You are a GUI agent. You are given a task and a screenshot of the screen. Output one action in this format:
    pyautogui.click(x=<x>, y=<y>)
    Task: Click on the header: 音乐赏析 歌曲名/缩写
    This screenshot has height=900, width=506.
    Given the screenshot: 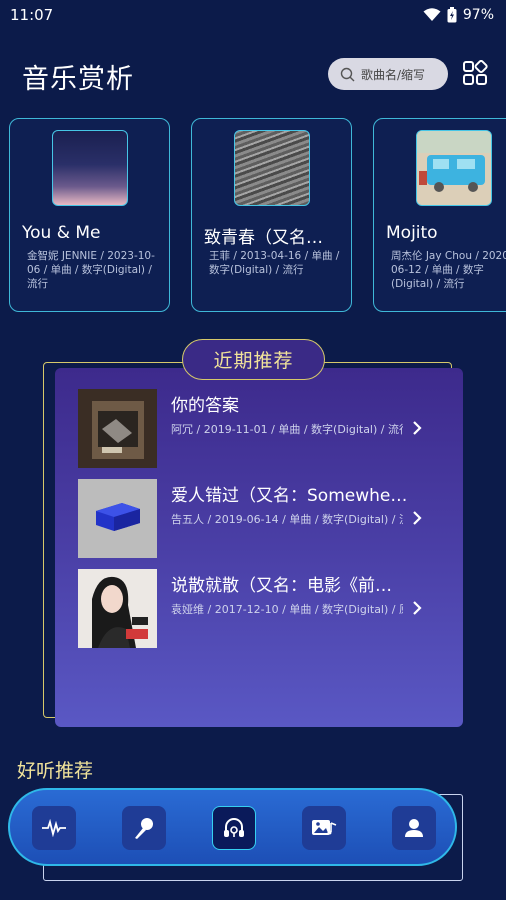 What is the action you would take?
    pyautogui.click(x=256, y=76)
    